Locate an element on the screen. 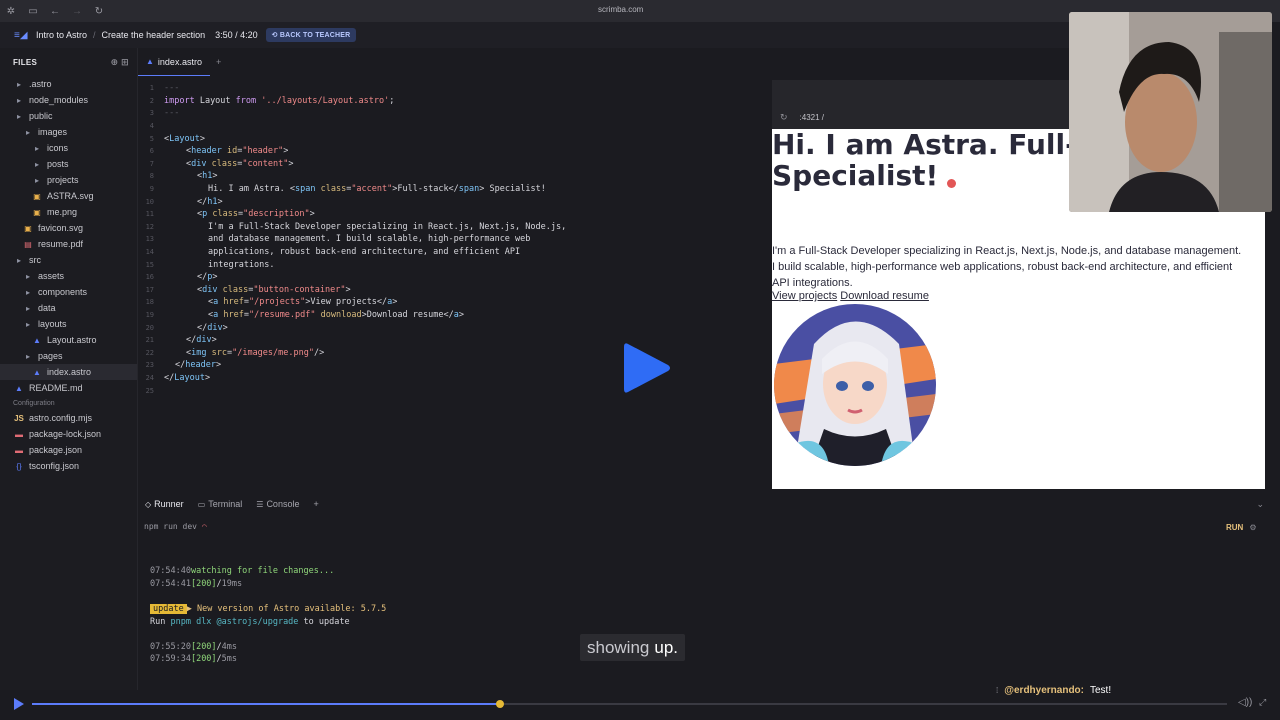 The image size is (1280, 720). view-projects-link: View projects is located at coordinates (804, 296).